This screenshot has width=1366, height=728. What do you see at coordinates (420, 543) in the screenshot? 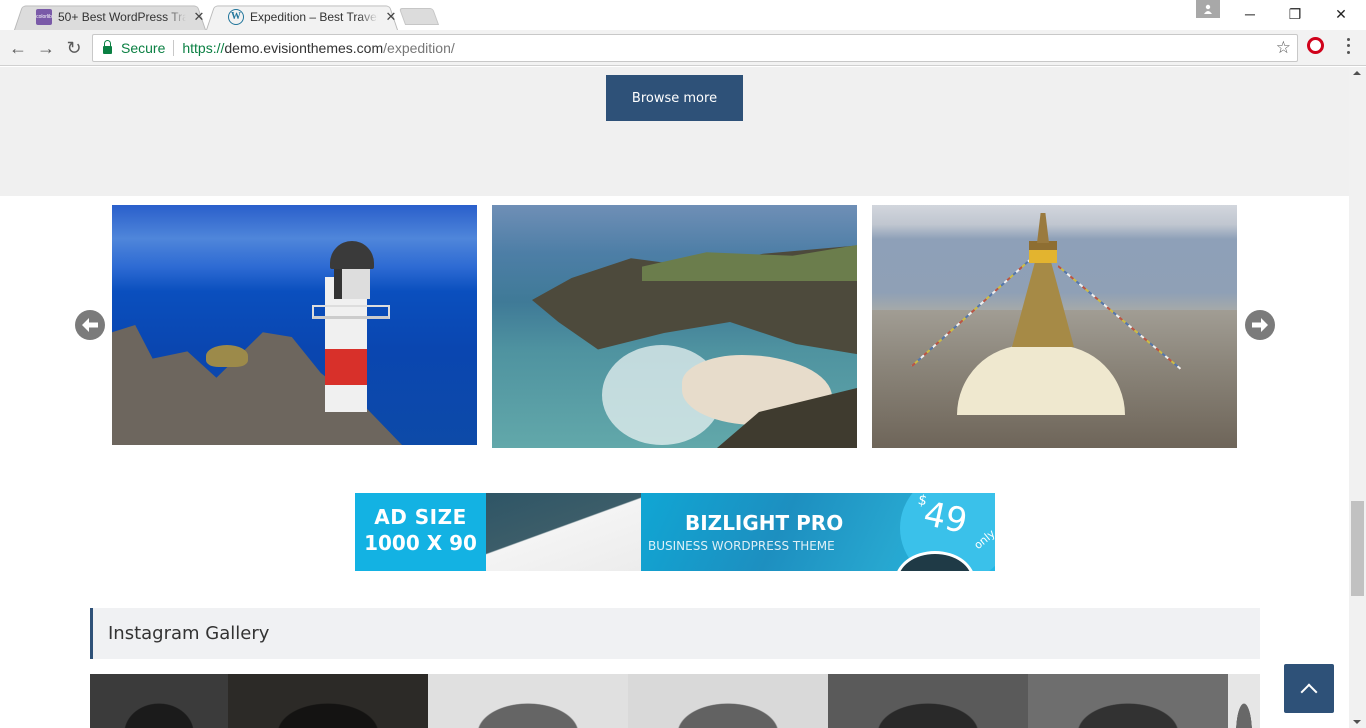
I see `ad-size-line2: 1000 X 90` at bounding box center [420, 543].